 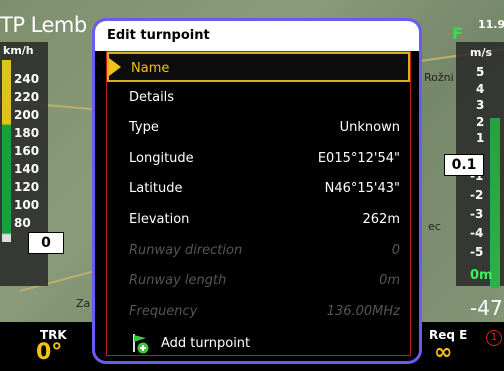 What do you see at coordinates (480, 121) in the screenshot?
I see `vario-tick-label: 2` at bounding box center [480, 121].